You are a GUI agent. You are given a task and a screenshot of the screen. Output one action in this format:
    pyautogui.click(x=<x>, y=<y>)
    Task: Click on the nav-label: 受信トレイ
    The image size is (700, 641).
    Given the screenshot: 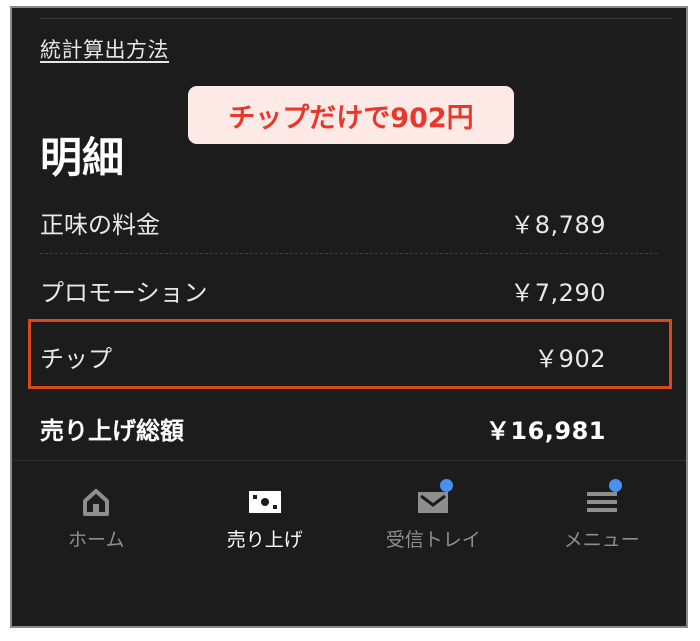 What is the action you would take?
    pyautogui.click(x=433, y=540)
    